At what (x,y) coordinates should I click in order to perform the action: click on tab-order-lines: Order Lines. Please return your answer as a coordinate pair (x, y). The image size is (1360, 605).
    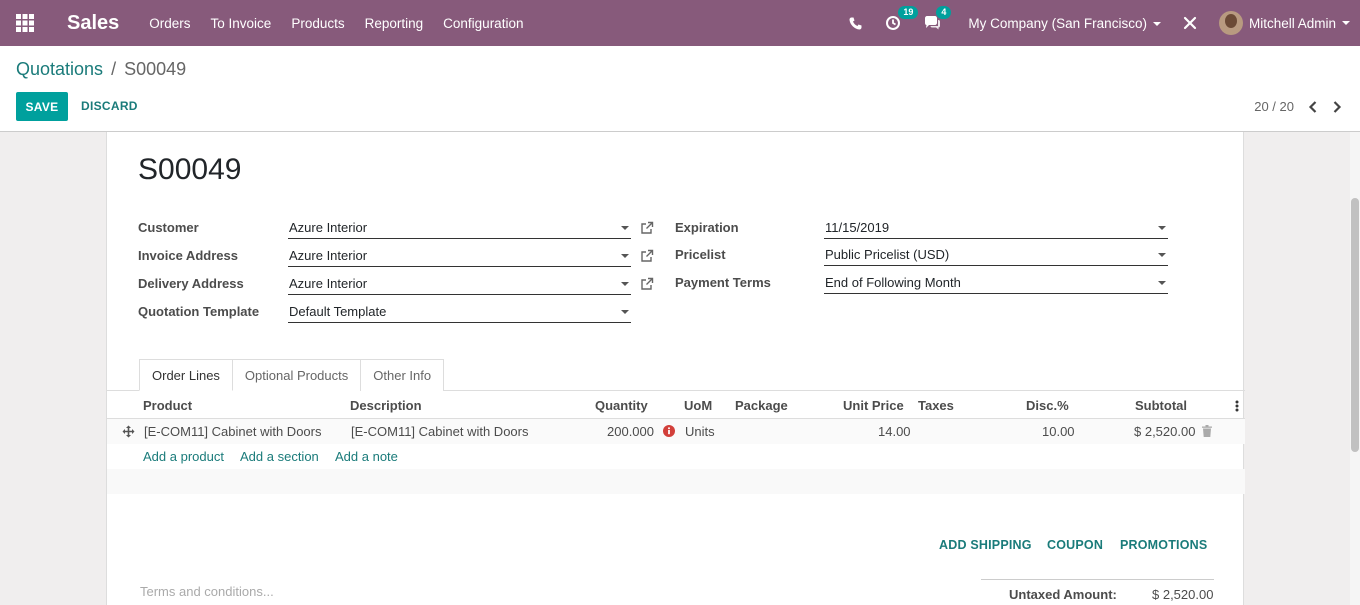
    Looking at the image, I should click on (186, 375).